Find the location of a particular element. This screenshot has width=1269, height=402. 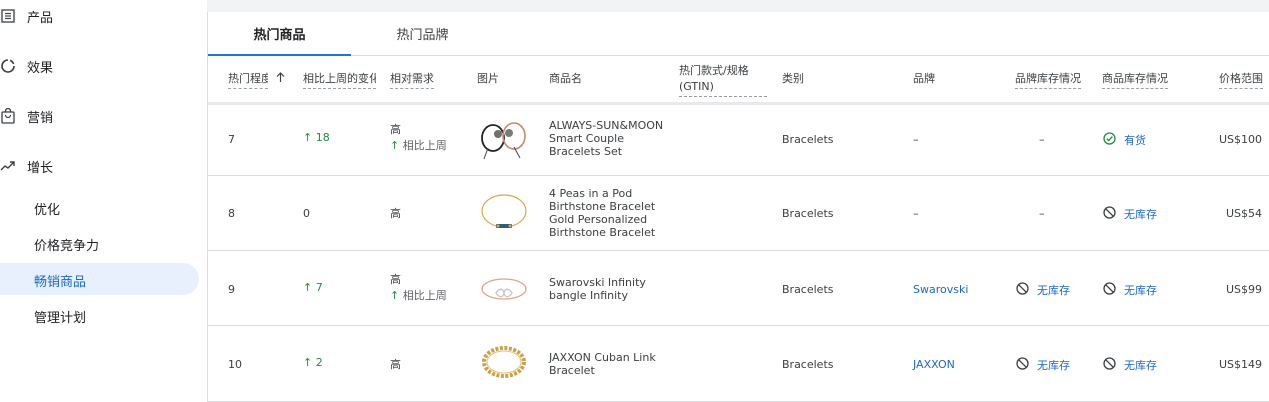

nav-label: 营销 is located at coordinates (40, 118).